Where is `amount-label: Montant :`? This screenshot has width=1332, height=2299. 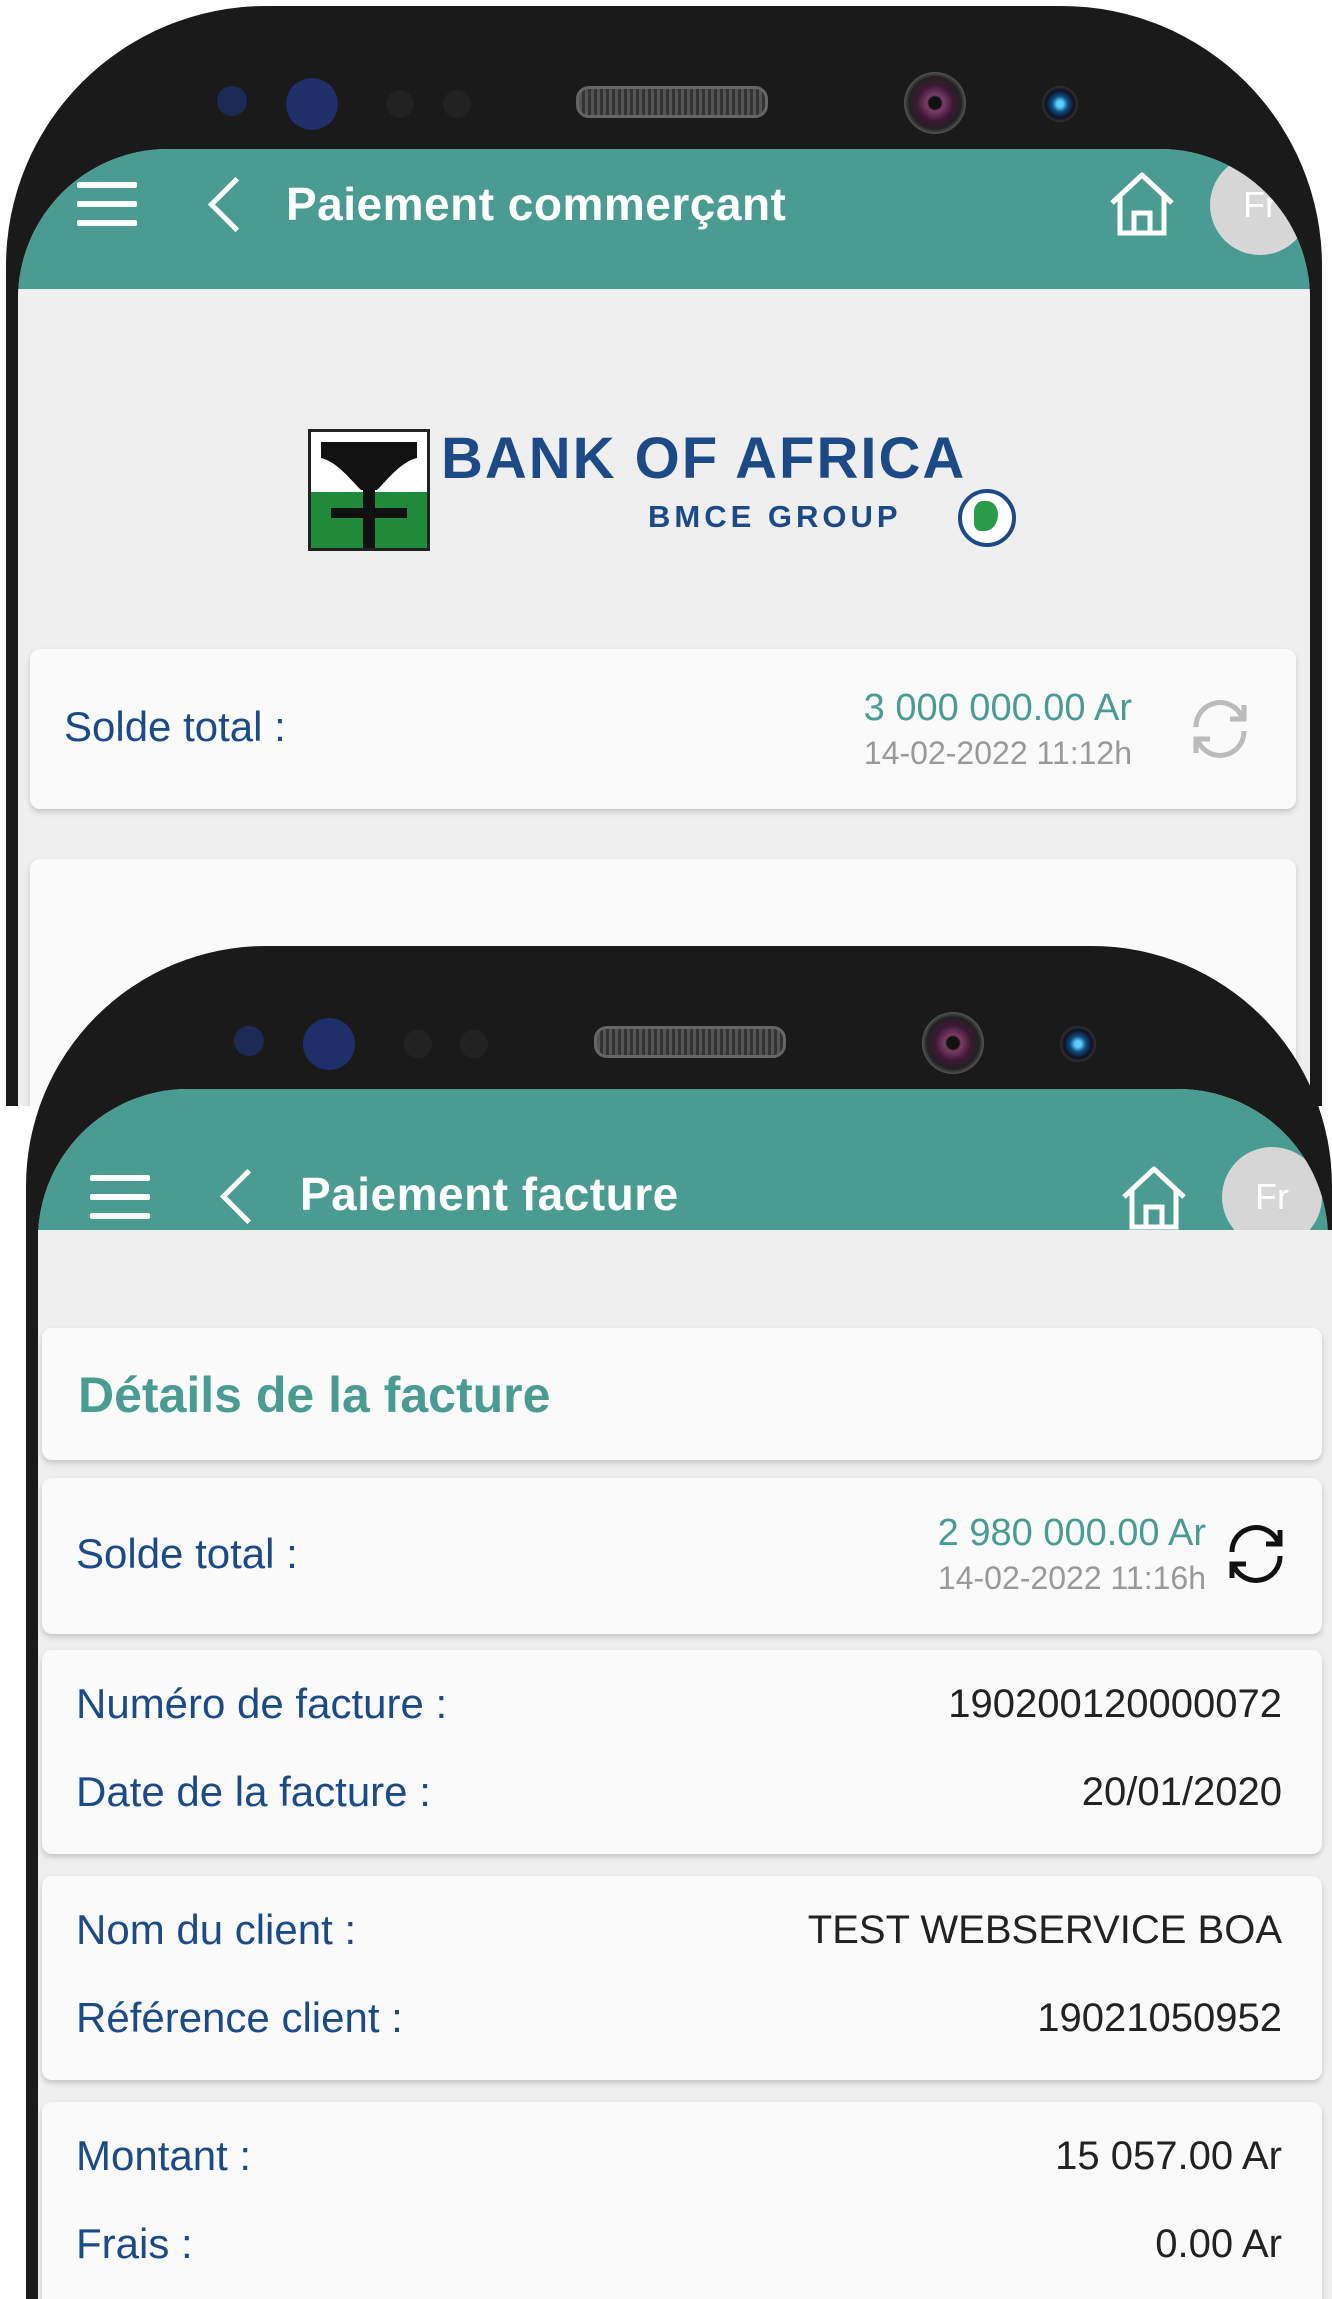 amount-label: Montant : is located at coordinates (164, 2155).